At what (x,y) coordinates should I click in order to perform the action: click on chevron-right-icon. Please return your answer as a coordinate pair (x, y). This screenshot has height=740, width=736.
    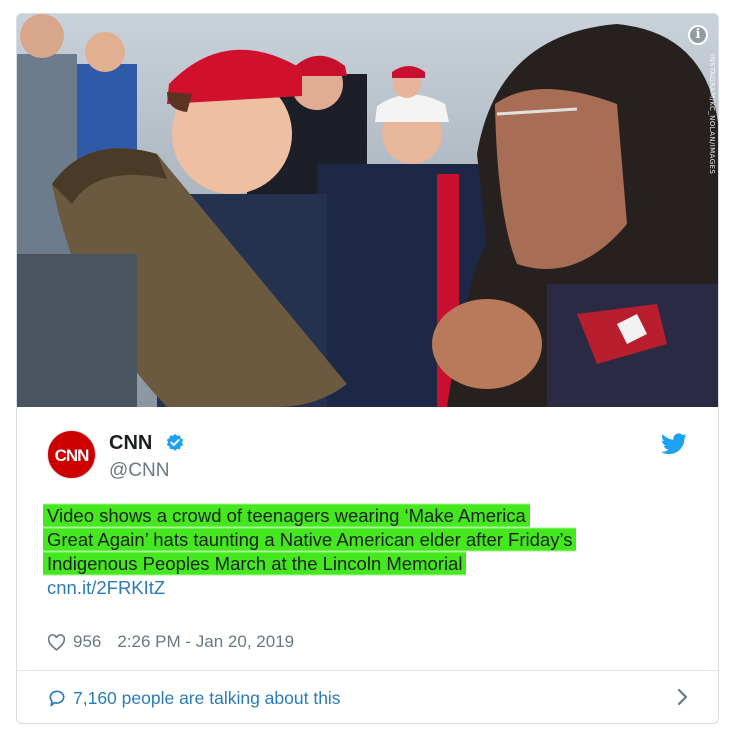
    Looking at the image, I should click on (683, 697).